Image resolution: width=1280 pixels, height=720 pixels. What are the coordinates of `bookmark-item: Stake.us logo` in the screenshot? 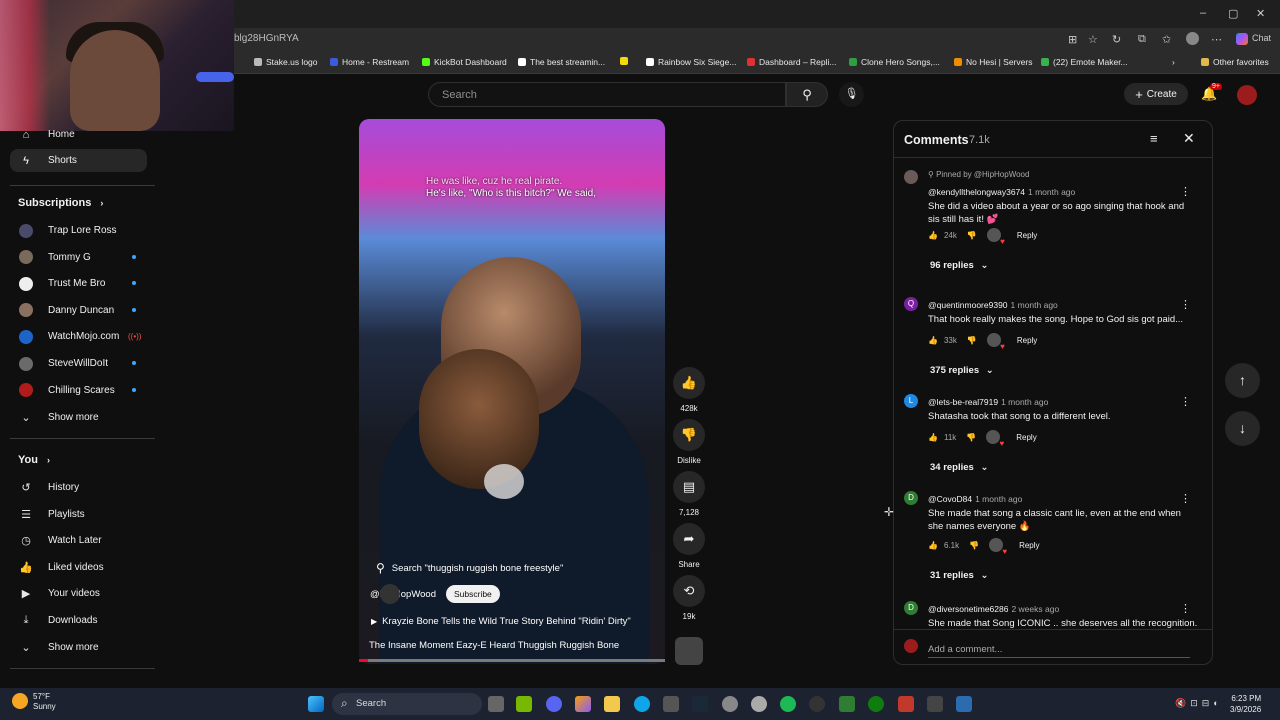 It's located at (286, 62).